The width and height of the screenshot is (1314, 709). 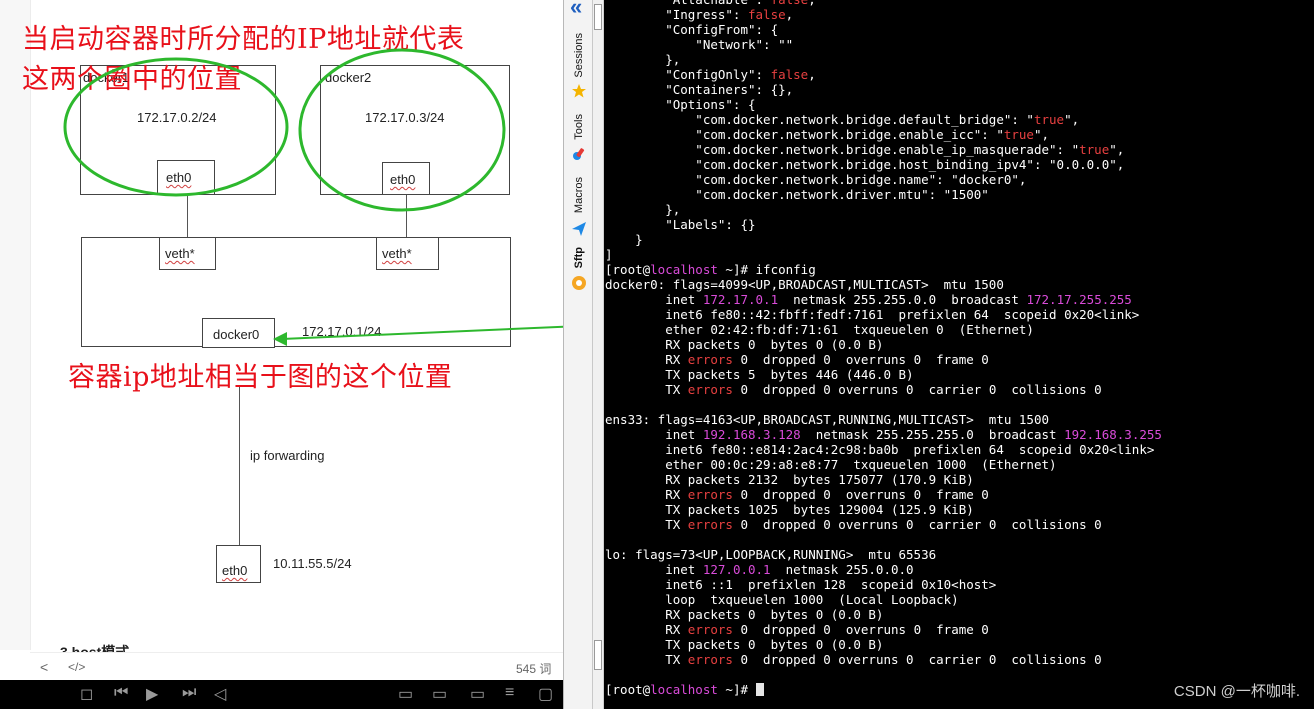 I want to click on veth-right: veth*, so click(x=397, y=253).